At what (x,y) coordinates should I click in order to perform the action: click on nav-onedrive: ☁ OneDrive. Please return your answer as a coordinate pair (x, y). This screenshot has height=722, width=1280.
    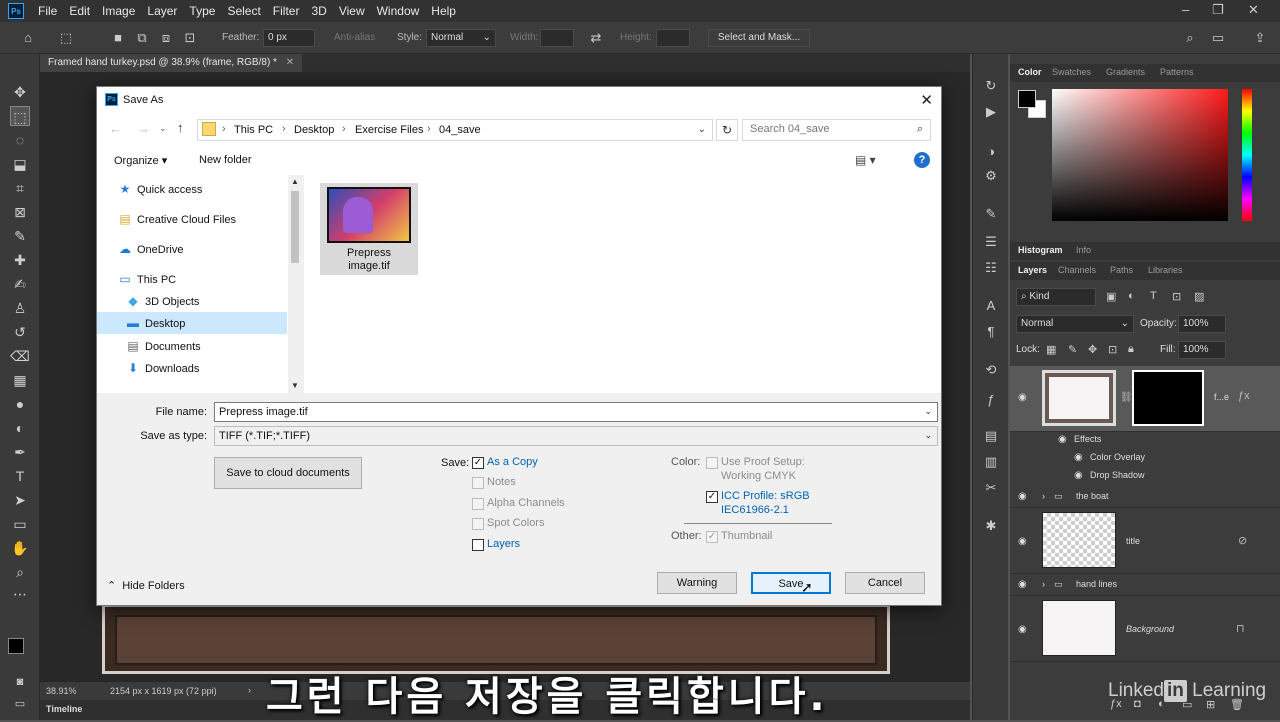
    Looking at the image, I should click on (201, 249).